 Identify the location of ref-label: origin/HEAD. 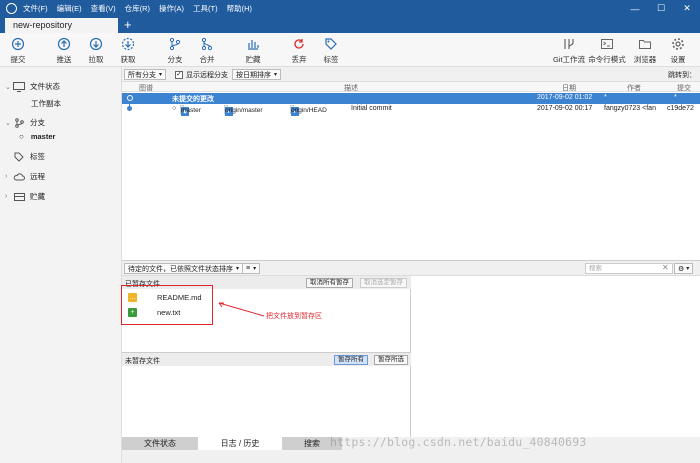
(309, 110).